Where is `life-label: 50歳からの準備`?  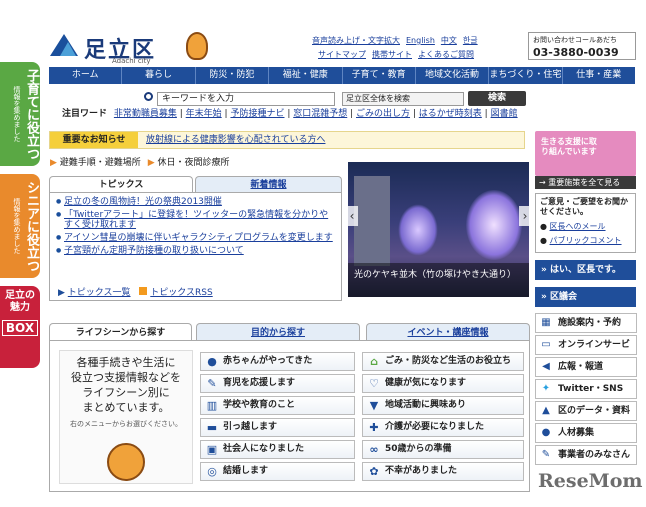
life-label: 50歳からの準備 is located at coordinates (418, 449).